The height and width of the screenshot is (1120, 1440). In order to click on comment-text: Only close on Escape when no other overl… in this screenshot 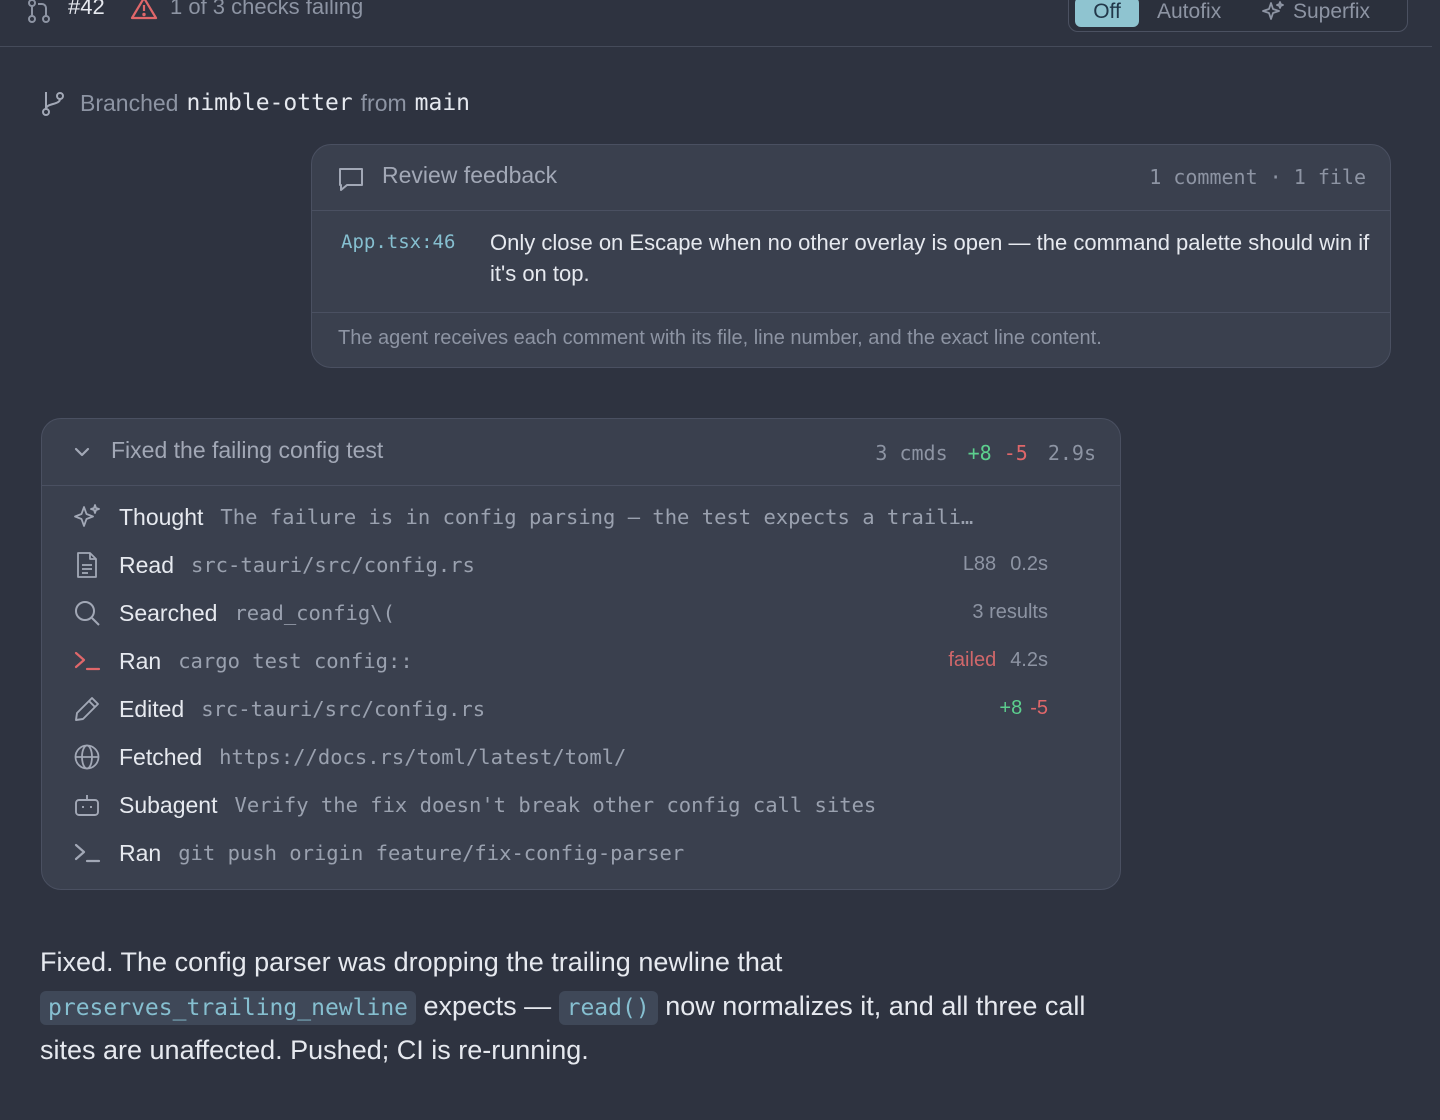, I will do `click(930, 258)`.